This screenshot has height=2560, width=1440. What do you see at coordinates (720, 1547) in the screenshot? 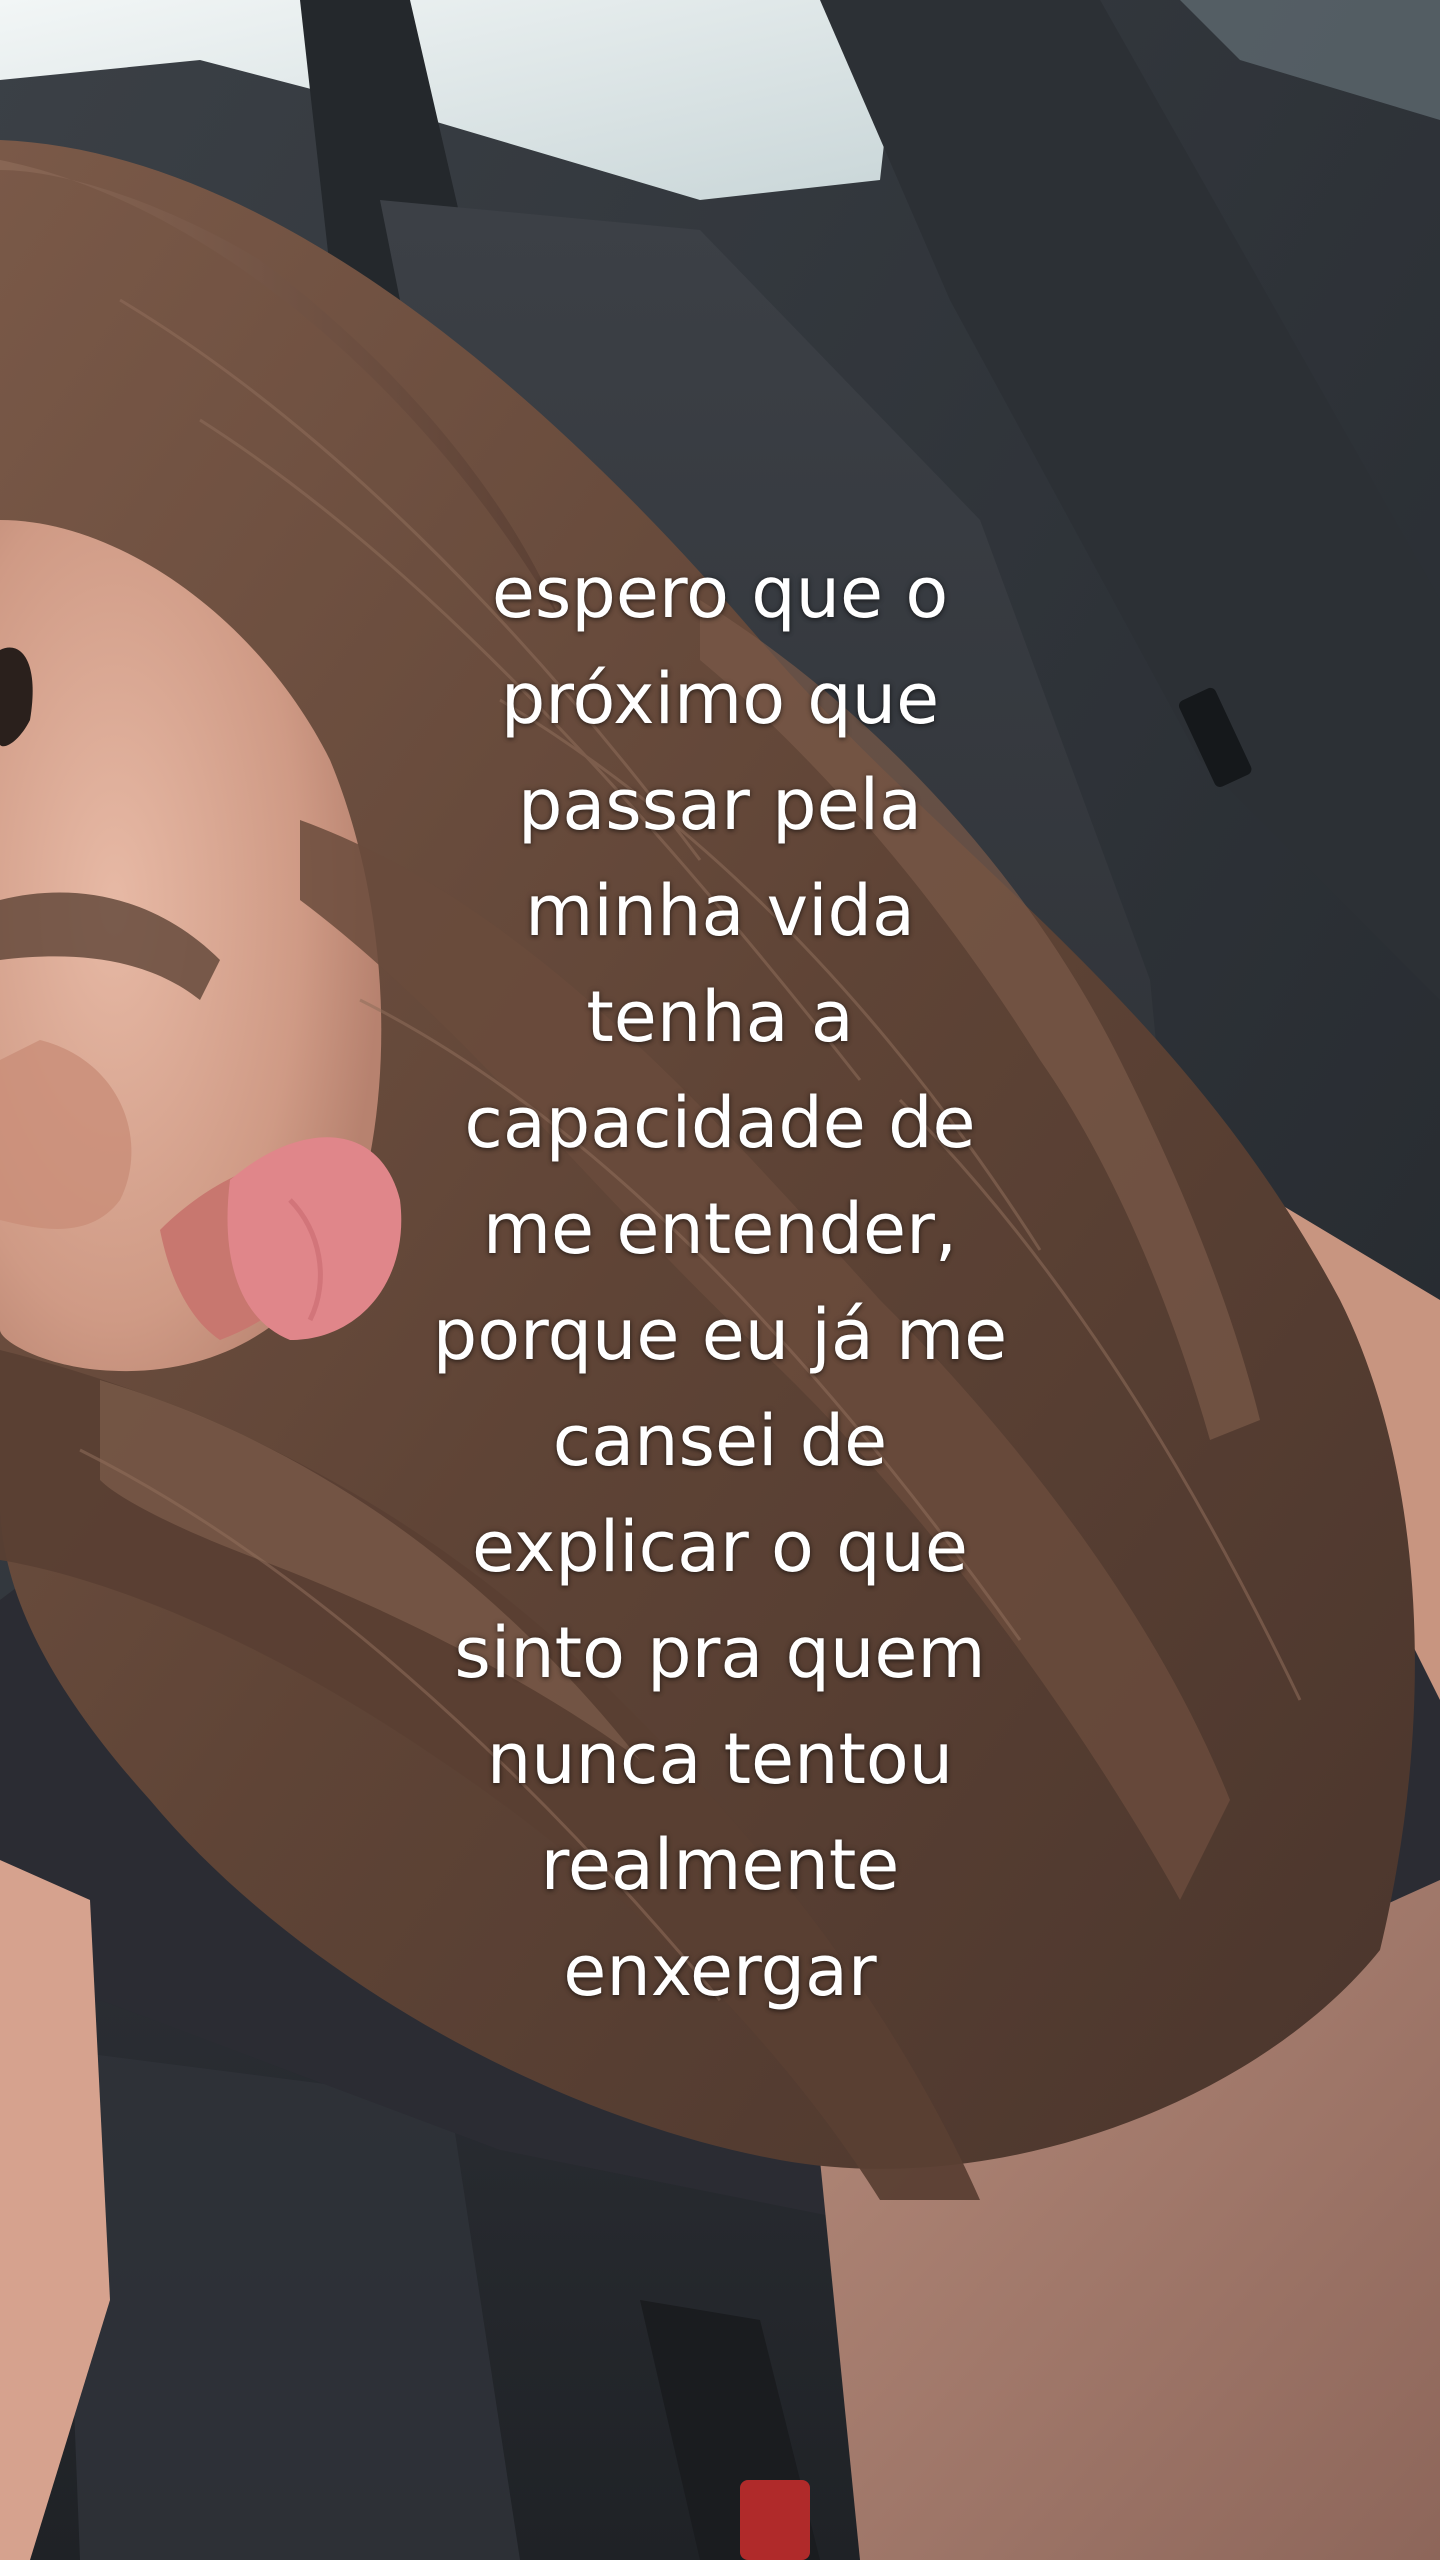
I see `caption-line: explicar o que` at bounding box center [720, 1547].